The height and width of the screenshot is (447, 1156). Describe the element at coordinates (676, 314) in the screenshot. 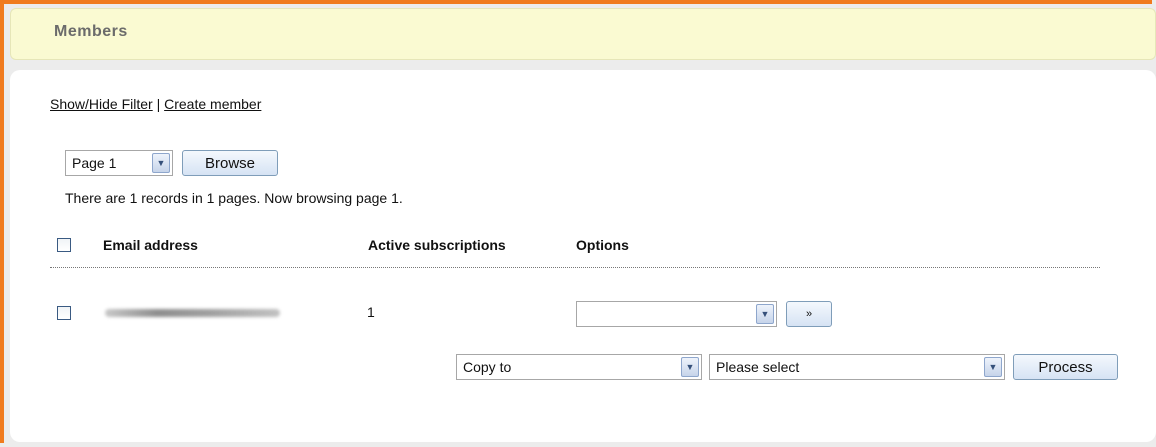

I see `row-options-select: ▼` at that location.